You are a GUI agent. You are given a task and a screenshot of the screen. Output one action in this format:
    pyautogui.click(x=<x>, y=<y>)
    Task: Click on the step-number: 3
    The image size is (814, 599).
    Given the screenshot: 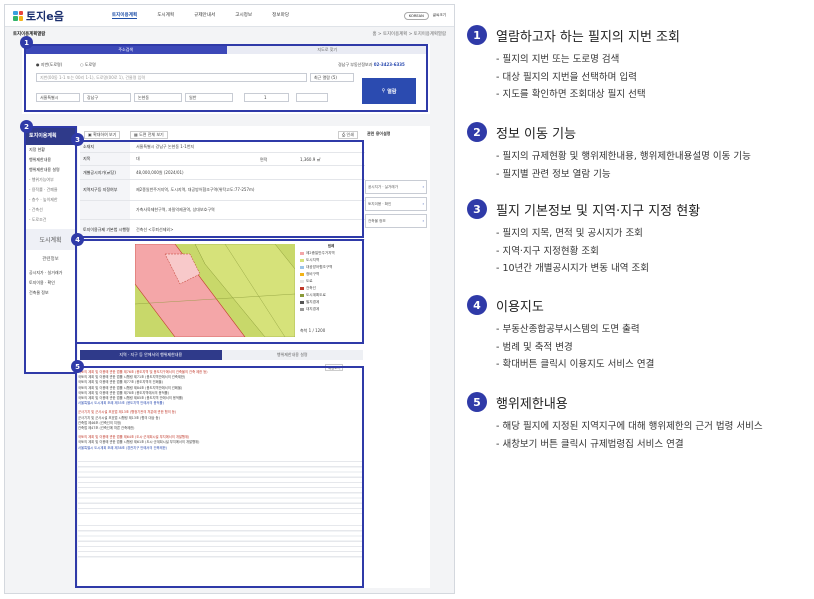 What is the action you would take?
    pyautogui.click(x=477, y=209)
    